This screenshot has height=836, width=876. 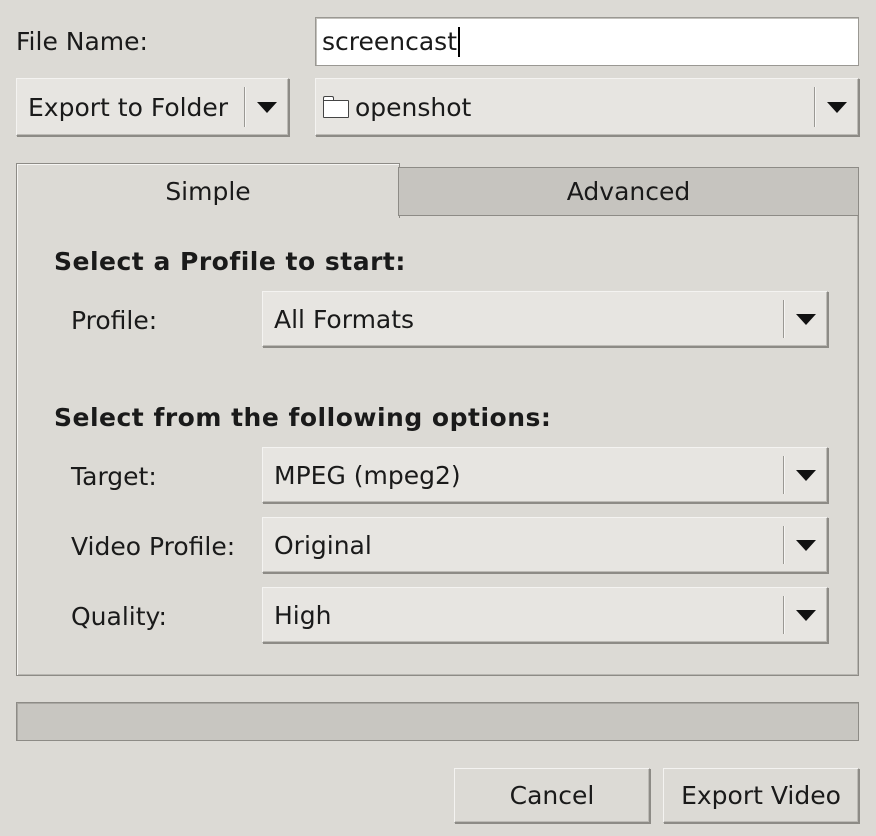 What do you see at coordinates (587, 41) in the screenshot?
I see `file-name-input: screencast` at bounding box center [587, 41].